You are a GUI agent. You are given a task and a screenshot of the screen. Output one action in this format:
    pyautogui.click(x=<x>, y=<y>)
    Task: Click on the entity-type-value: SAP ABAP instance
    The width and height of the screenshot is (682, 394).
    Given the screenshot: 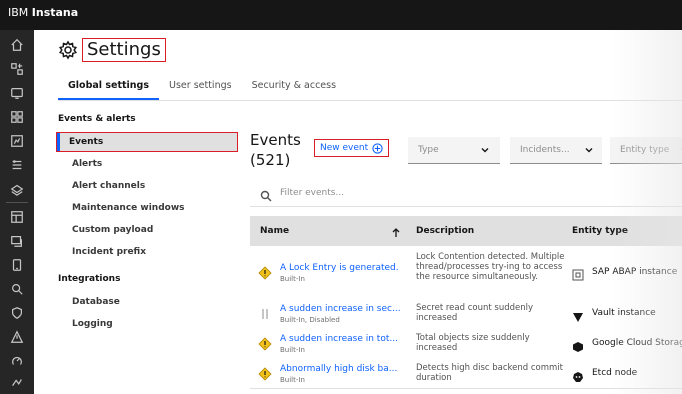 What is the action you would take?
    pyautogui.click(x=635, y=272)
    